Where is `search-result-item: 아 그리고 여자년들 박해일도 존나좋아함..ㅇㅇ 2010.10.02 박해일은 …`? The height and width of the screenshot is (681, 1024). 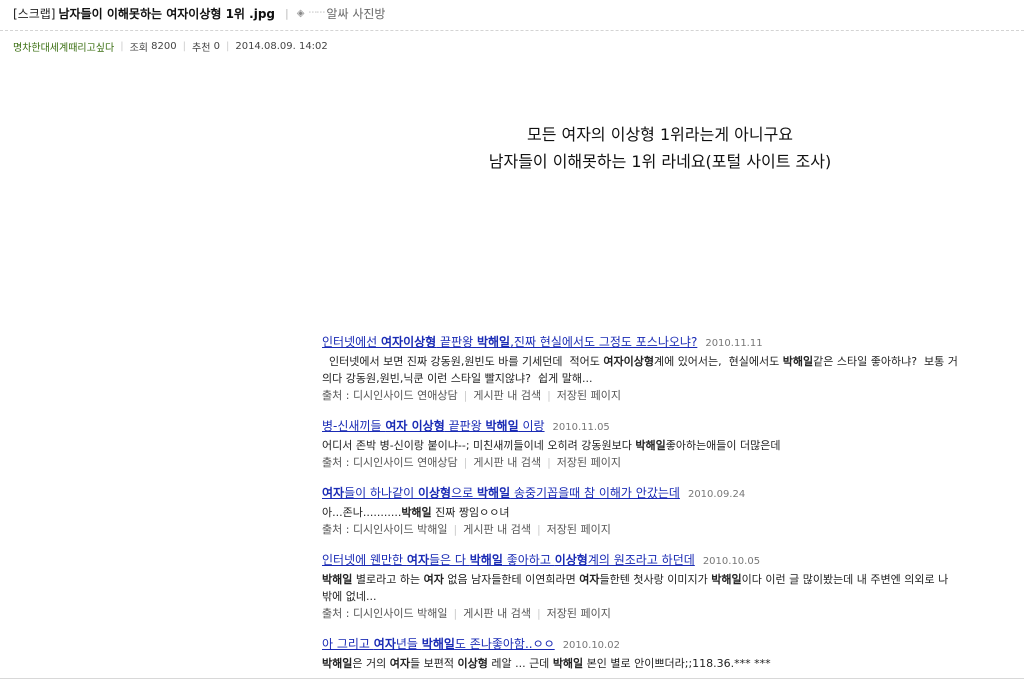 search-result-item: 아 그리고 여자년들 박해일도 존나좋아함..ㅇㅇ 2010.10.02 박해일은 … is located at coordinates (640, 653).